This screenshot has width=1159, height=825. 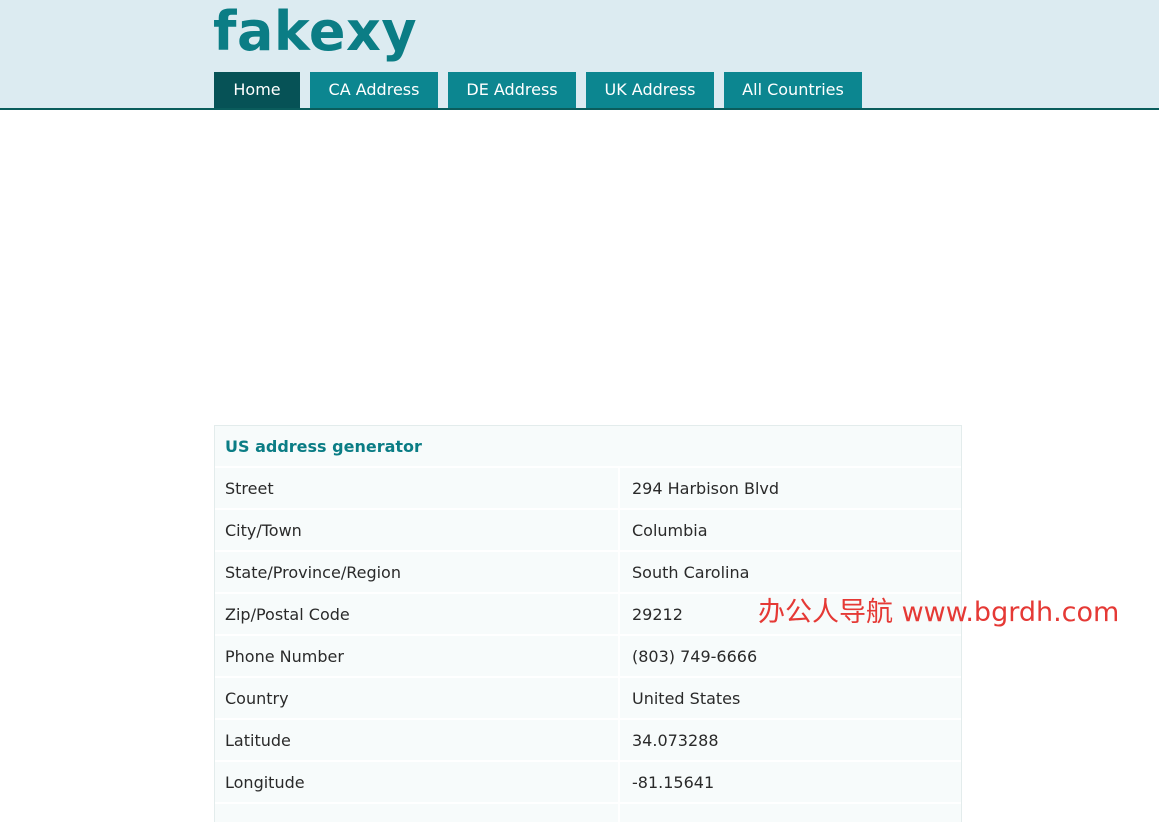 What do you see at coordinates (417, 530) in the screenshot?
I see `row-label-city: City/Town` at bounding box center [417, 530].